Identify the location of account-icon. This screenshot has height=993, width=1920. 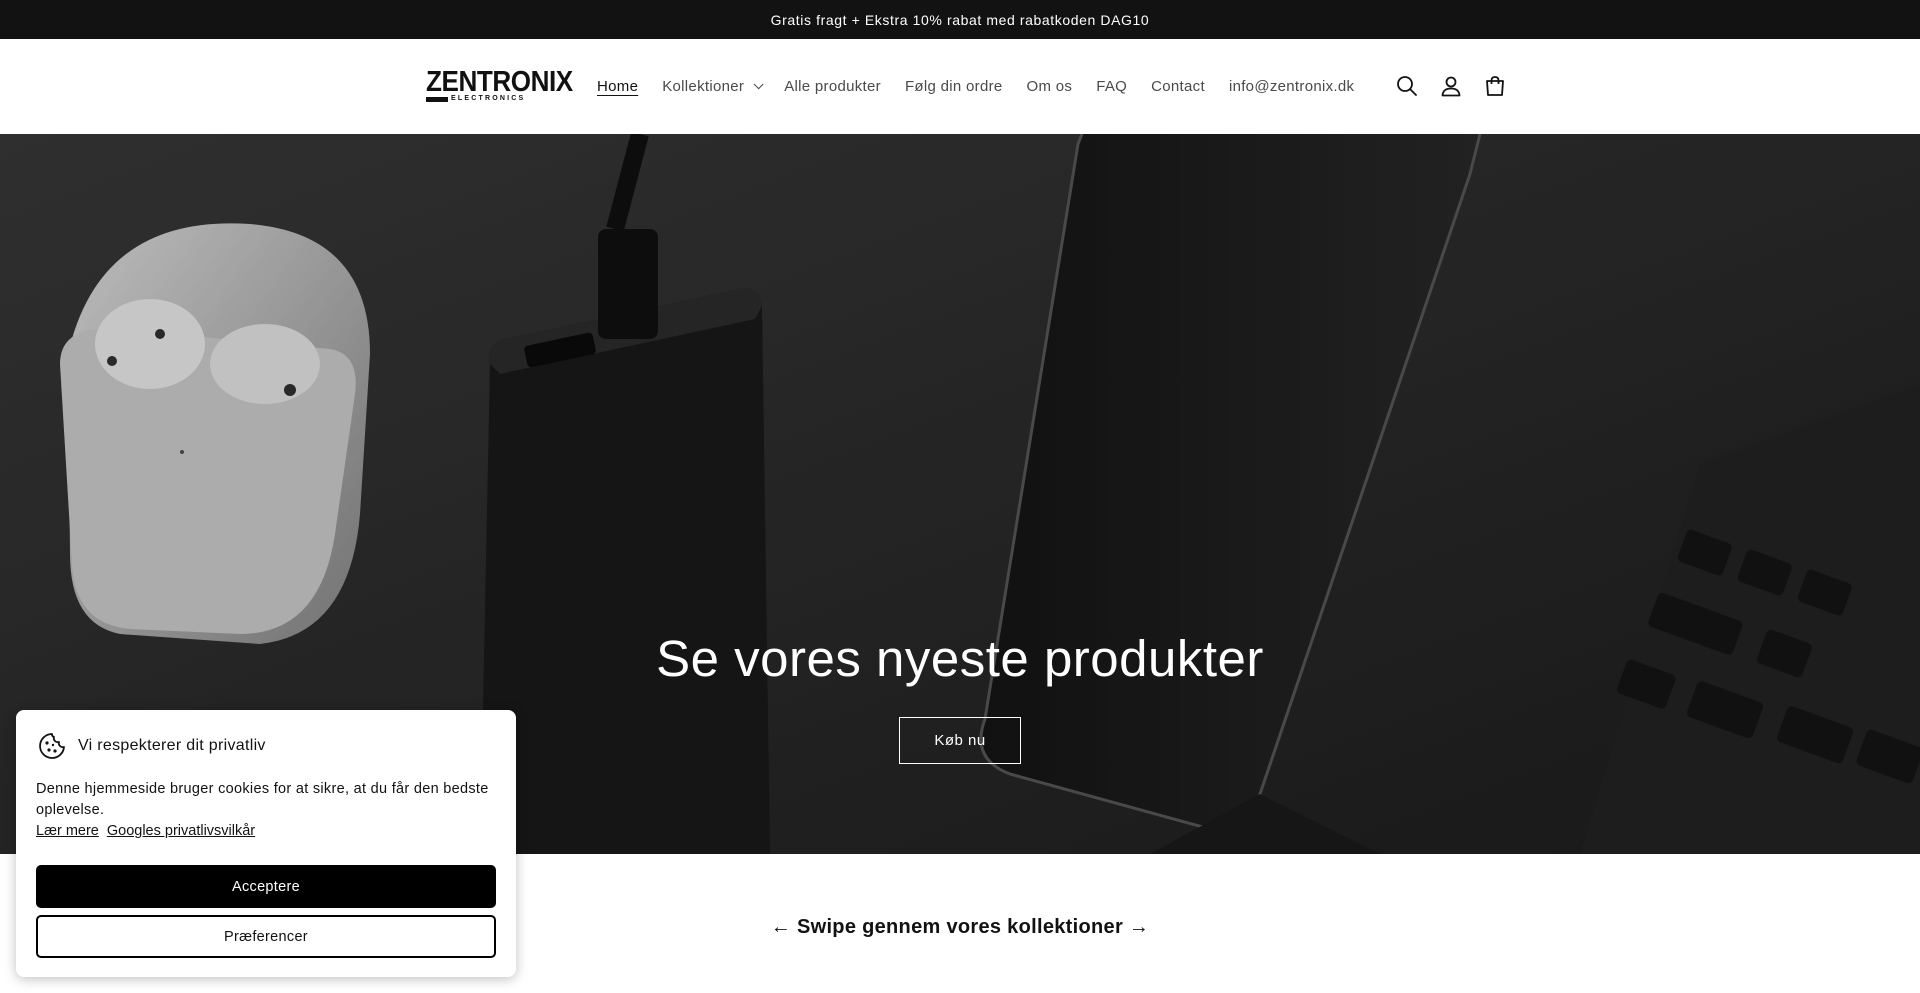
(1451, 86).